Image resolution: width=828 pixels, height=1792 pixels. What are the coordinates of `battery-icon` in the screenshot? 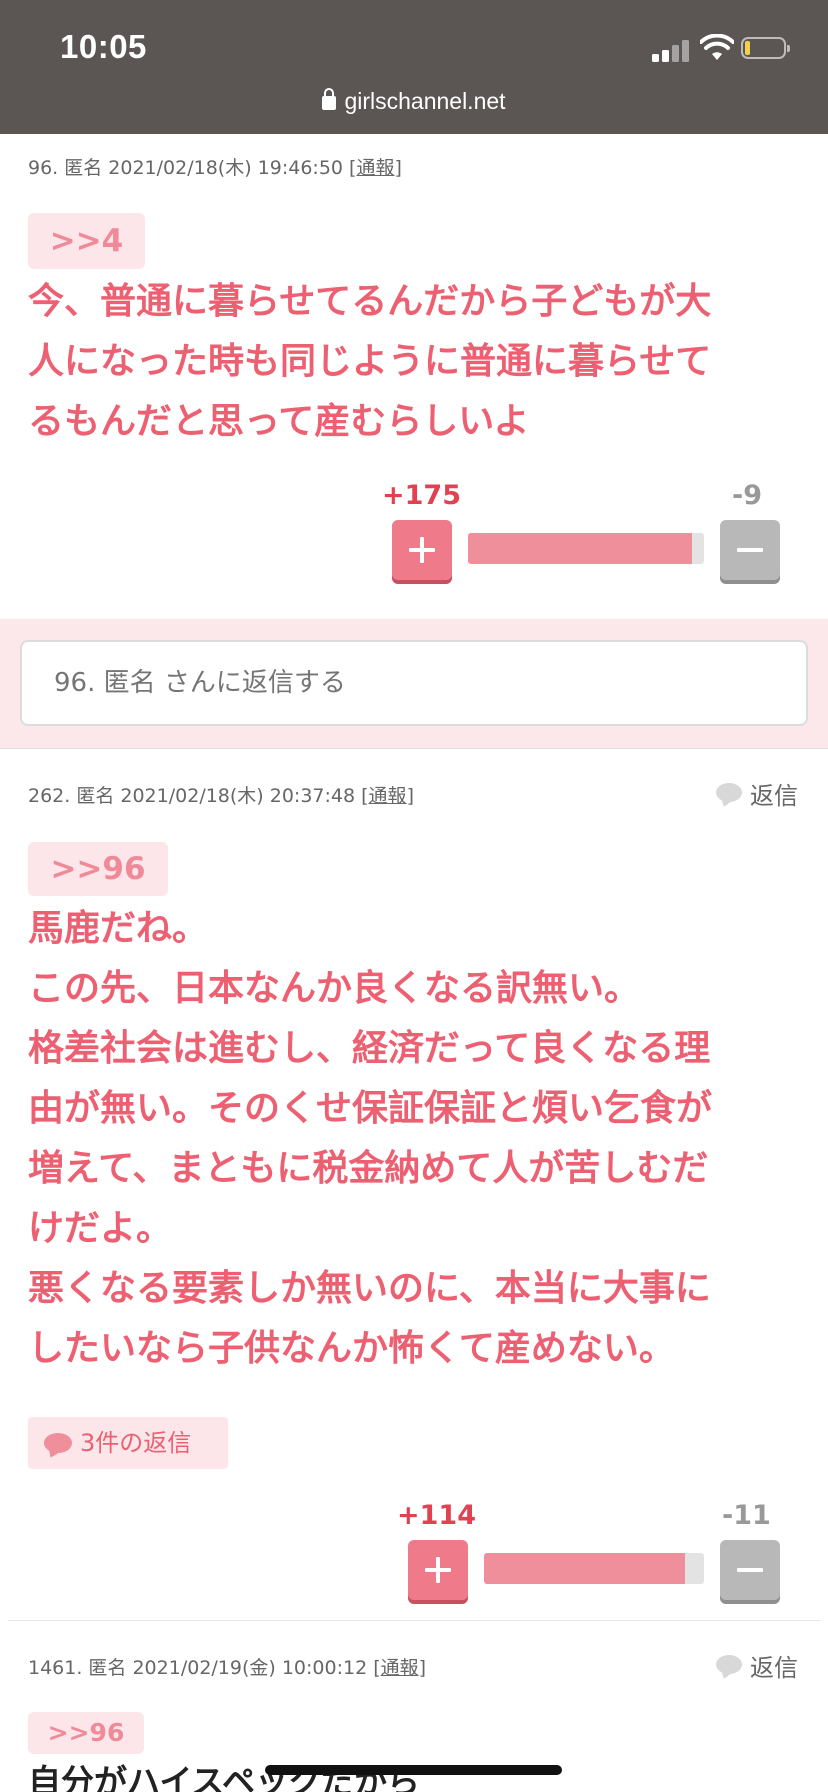 It's located at (765, 48).